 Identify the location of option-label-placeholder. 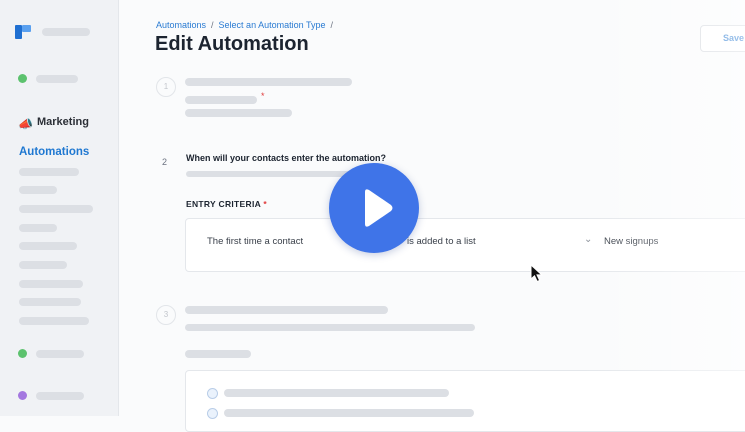
(336, 393).